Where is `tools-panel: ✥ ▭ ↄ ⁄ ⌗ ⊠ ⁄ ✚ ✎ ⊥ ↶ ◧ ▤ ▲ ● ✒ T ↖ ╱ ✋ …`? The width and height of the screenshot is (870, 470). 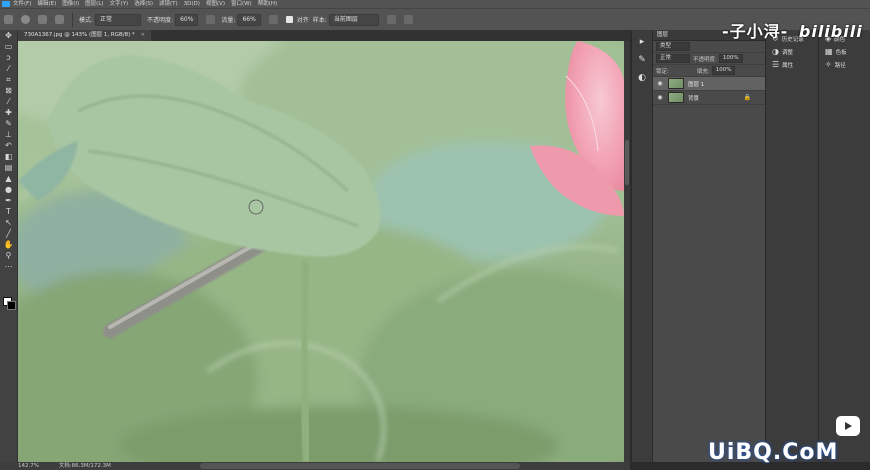 tools-panel: ✥ ▭ ↄ ⁄ ⌗ ⊠ ⁄ ✚ ✎ ⊥ ↶ ◧ ▤ ▲ ● ✒ T ↖ ╱ ✋ … is located at coordinates (9, 246).